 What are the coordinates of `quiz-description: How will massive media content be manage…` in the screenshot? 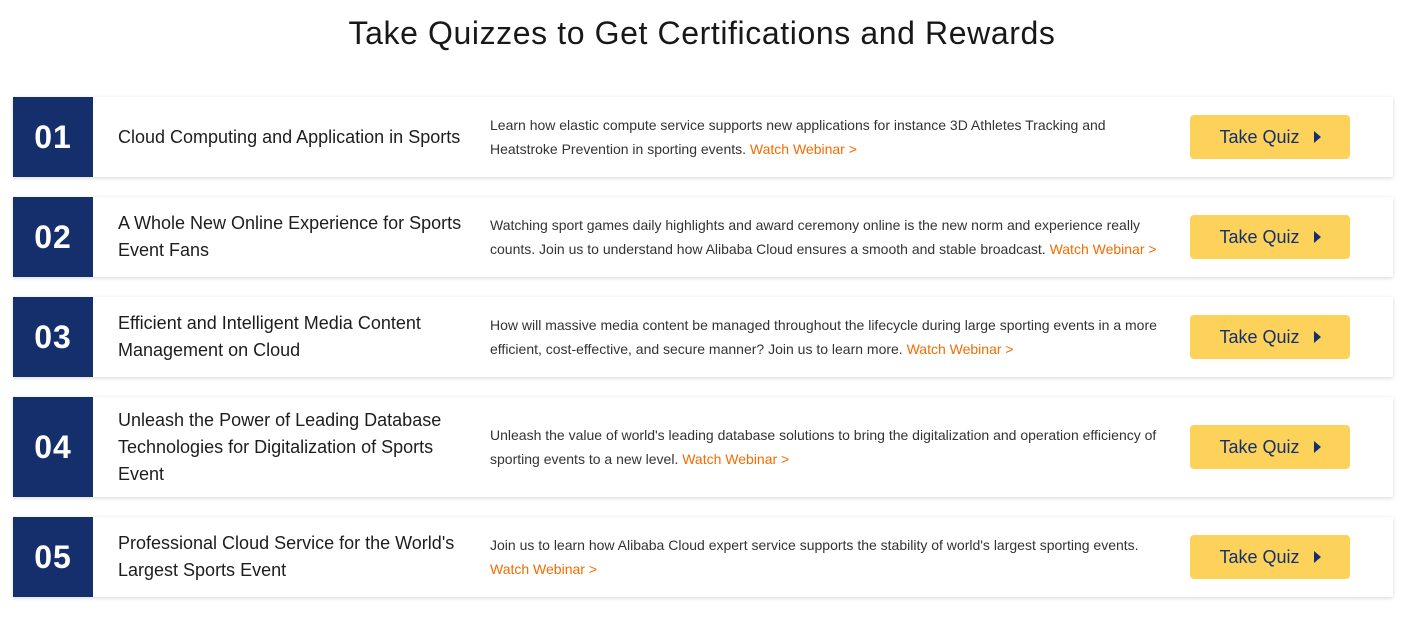 It's located at (819, 337).